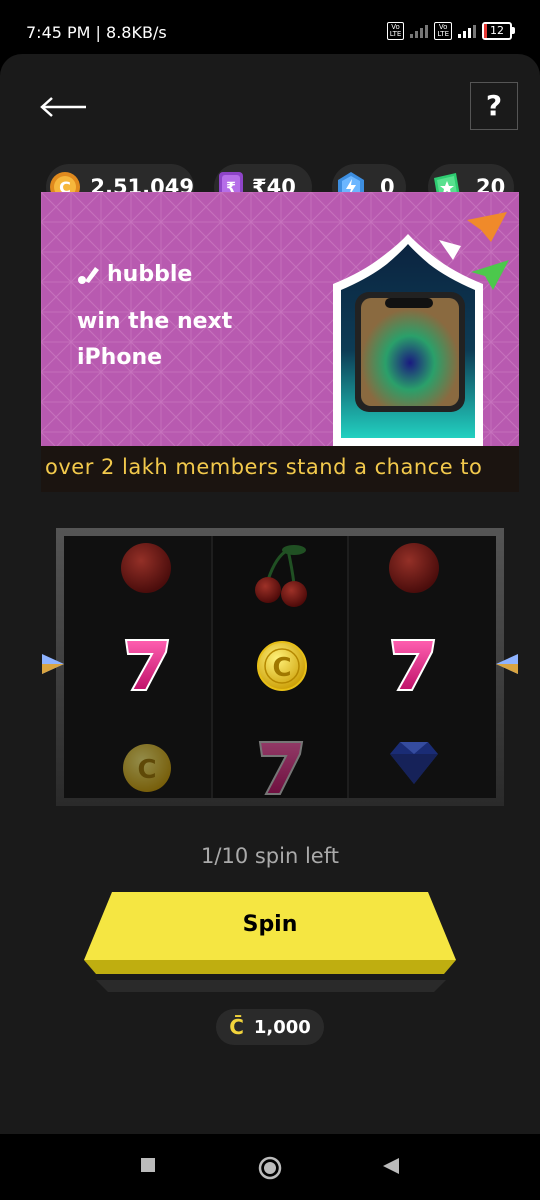 The width and height of the screenshot is (540, 1200). I want to click on status-icons: Vo LTE Vo LTE 12, so click(450, 31).